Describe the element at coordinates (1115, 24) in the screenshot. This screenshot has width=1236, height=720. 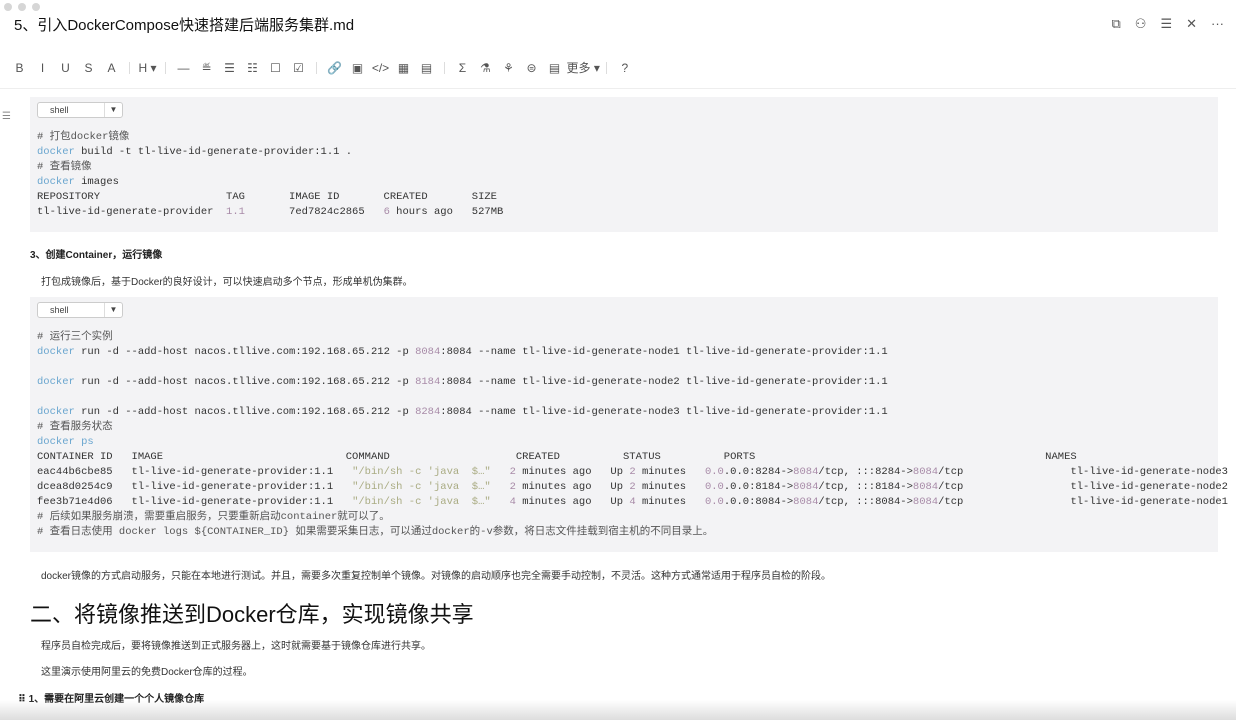
I see `top-action-icon: ⧉` at that location.